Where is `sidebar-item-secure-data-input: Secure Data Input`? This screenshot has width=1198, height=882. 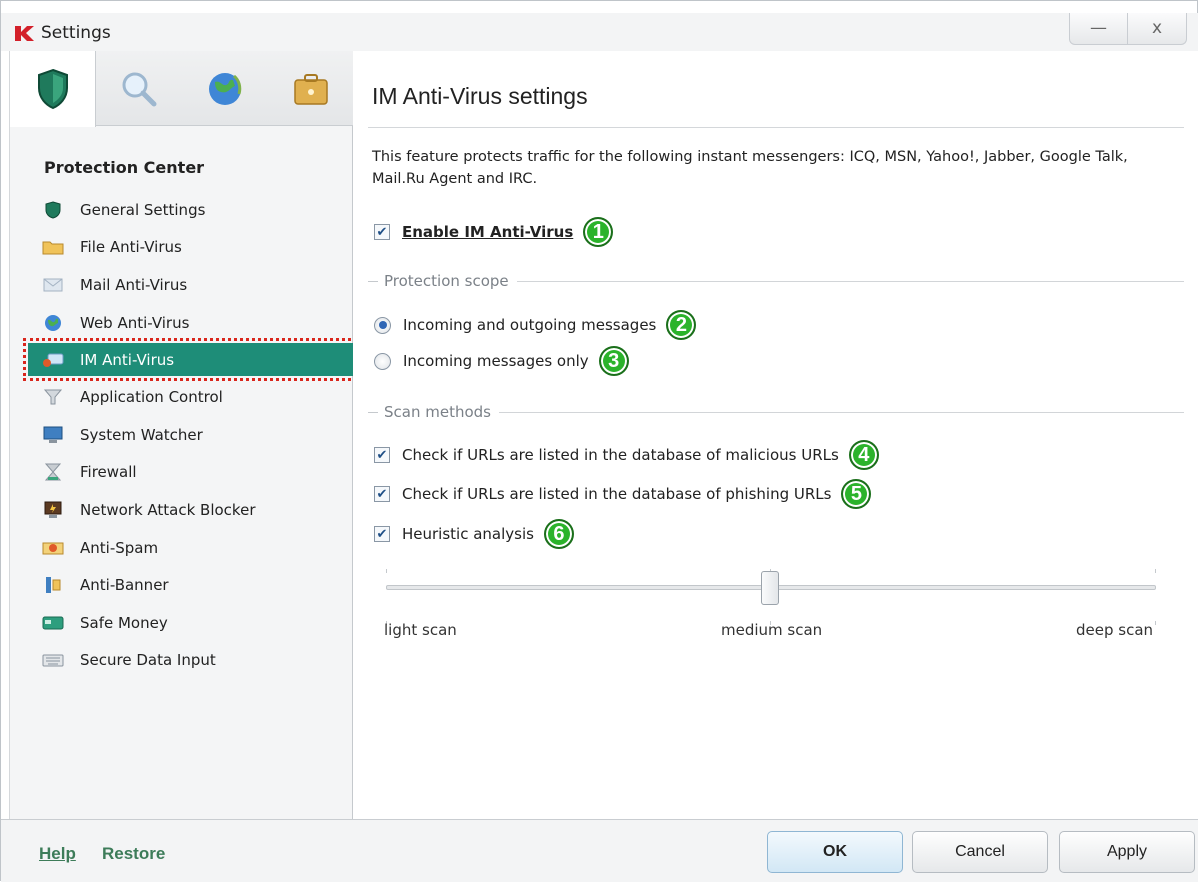 sidebar-item-secure-data-input: Secure Data Input is located at coordinates (190, 661).